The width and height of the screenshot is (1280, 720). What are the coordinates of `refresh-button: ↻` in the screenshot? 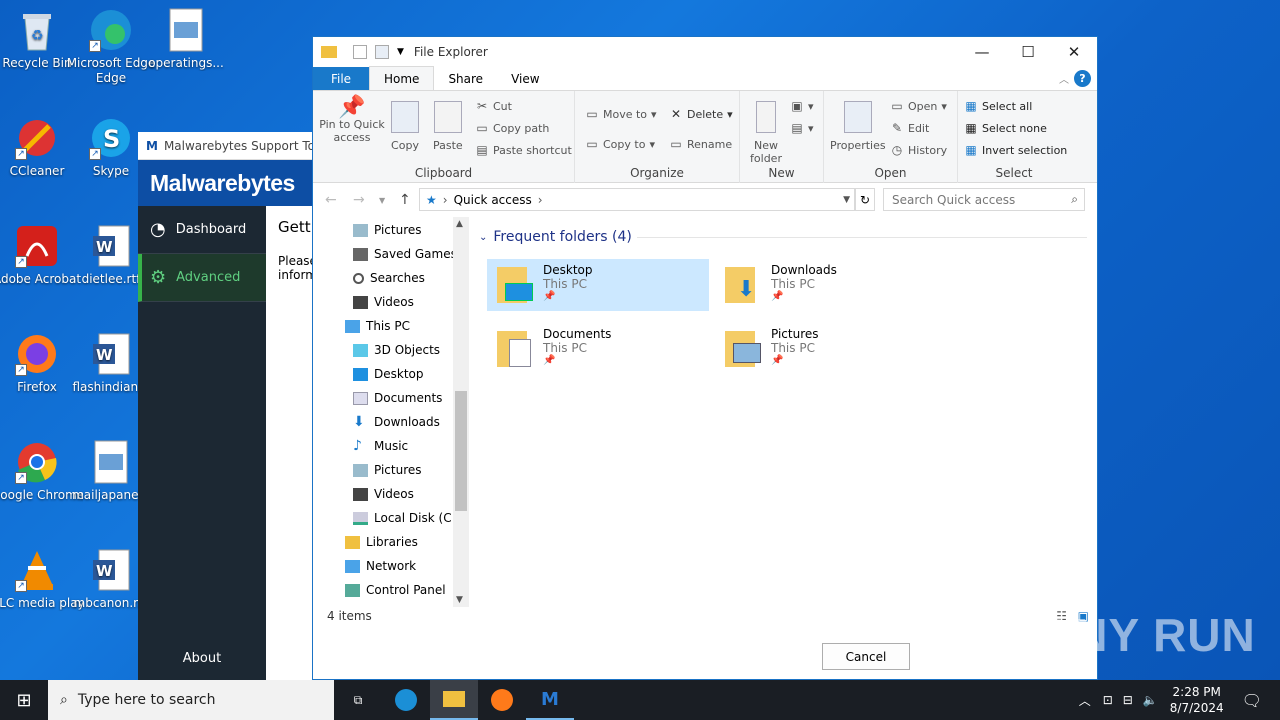 It's located at (865, 199).